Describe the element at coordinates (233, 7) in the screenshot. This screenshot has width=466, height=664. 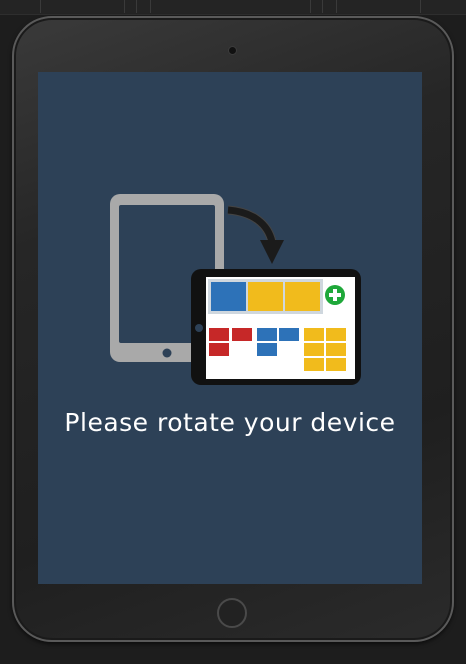
I see `top-bar` at that location.